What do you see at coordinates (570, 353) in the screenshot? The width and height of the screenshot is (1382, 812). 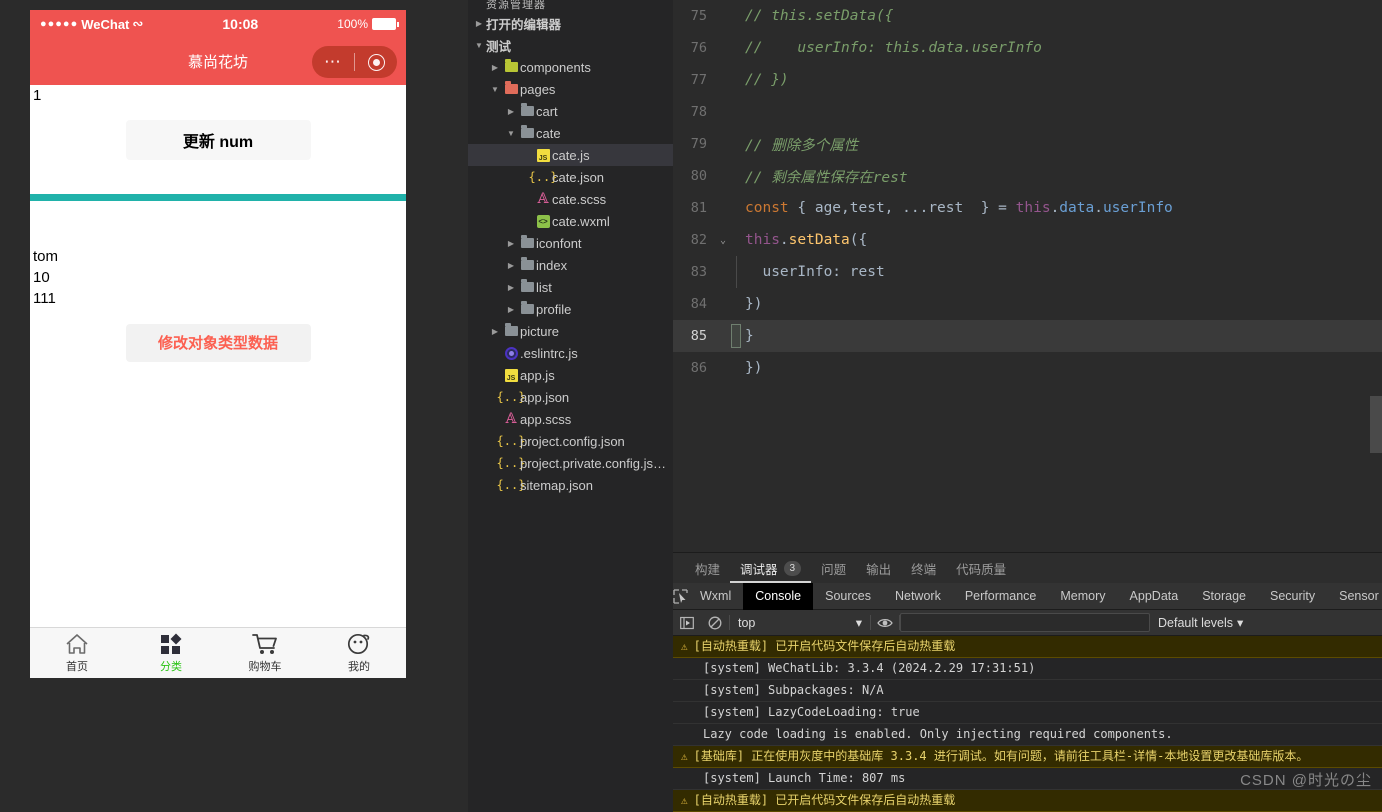 I see `tree-item-.eslintrc.js: .eslintrc.js` at bounding box center [570, 353].